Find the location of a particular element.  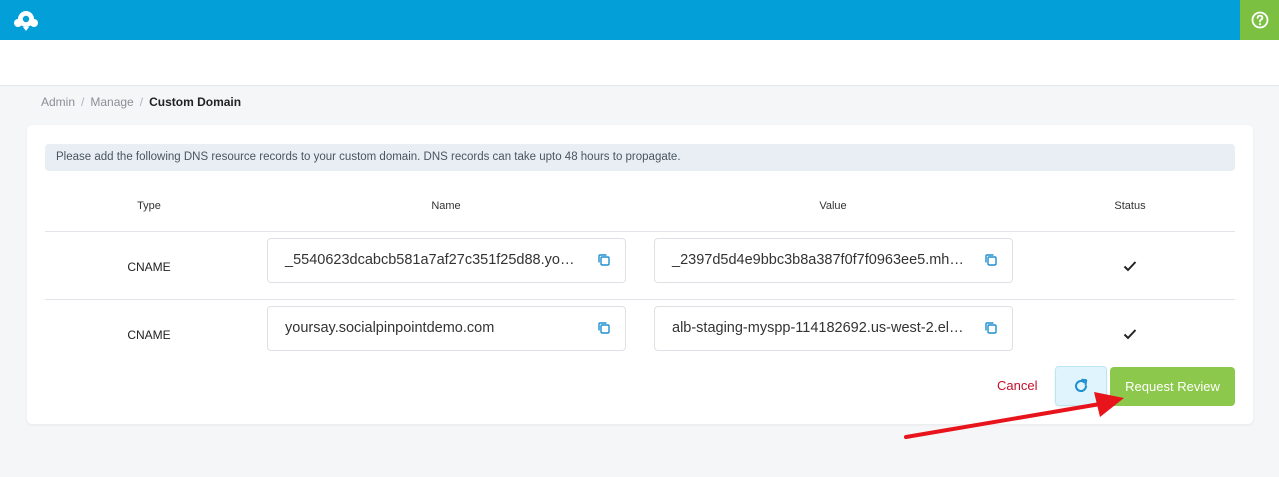

cancel-button: Cancel is located at coordinates (1017, 385).